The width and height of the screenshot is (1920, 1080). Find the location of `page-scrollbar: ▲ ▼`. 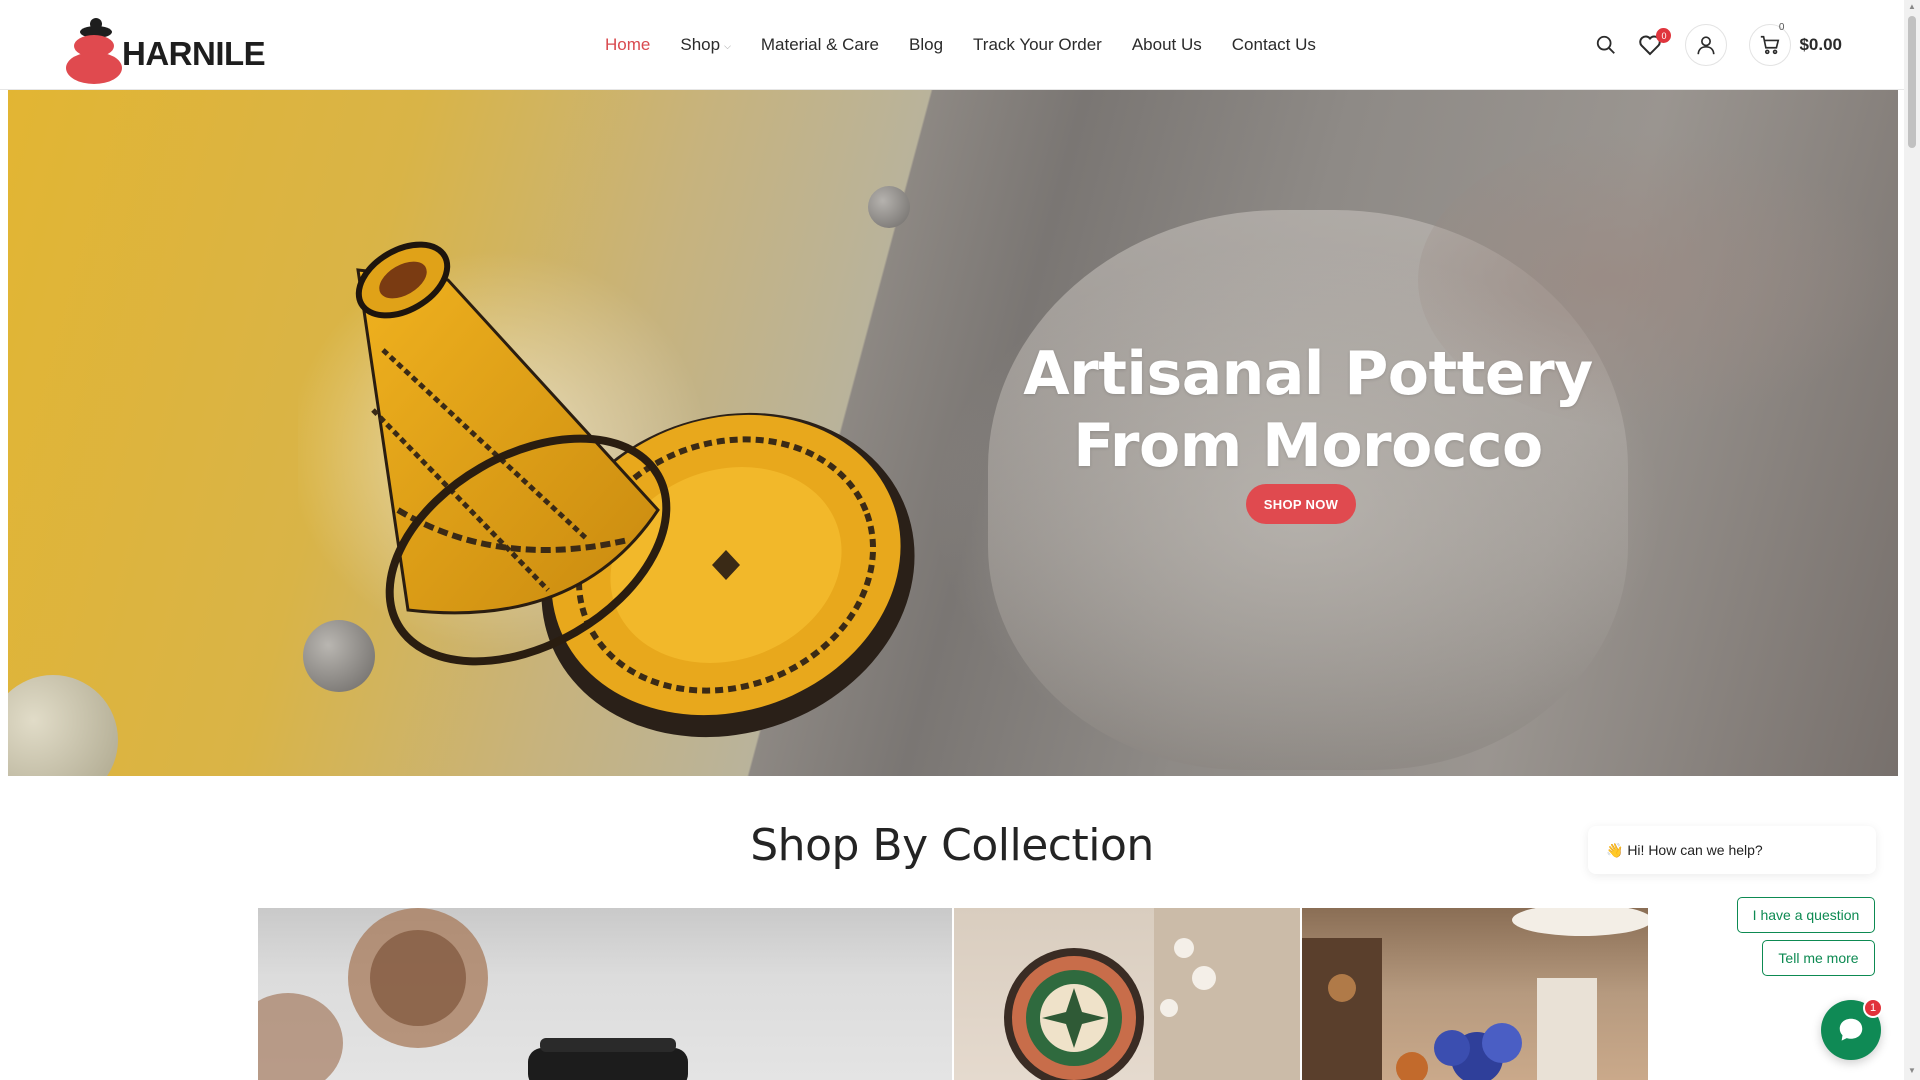

page-scrollbar: ▲ ▼ is located at coordinates (1912, 540).